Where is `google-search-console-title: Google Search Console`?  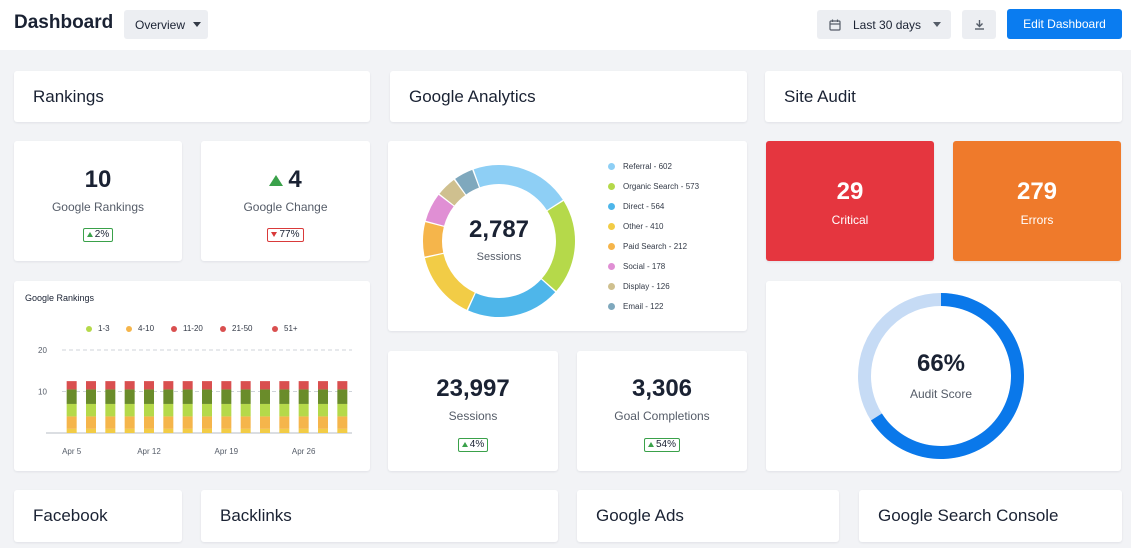 google-search-console-title: Google Search Console is located at coordinates (968, 515).